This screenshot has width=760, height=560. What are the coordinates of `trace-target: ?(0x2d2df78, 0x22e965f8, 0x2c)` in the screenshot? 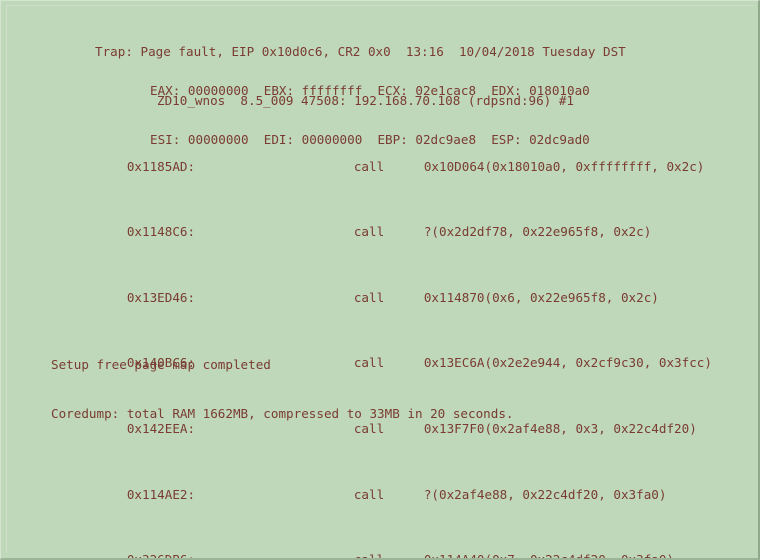 It's located at (537, 232).